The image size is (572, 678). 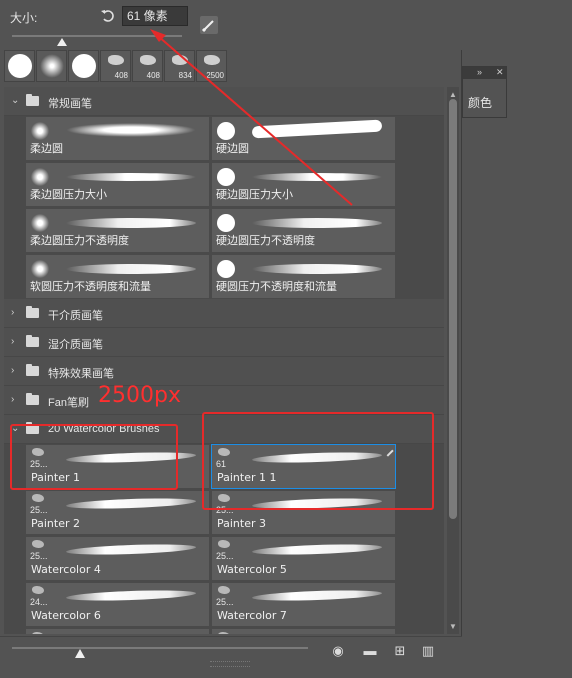 I want to click on preview-size-slider, so click(x=160, y=648).